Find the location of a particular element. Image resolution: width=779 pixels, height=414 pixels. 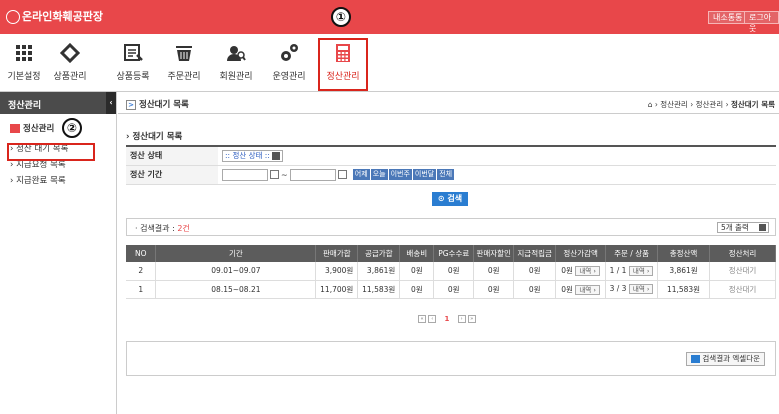

cell-pg: 0원 is located at coordinates (454, 271).